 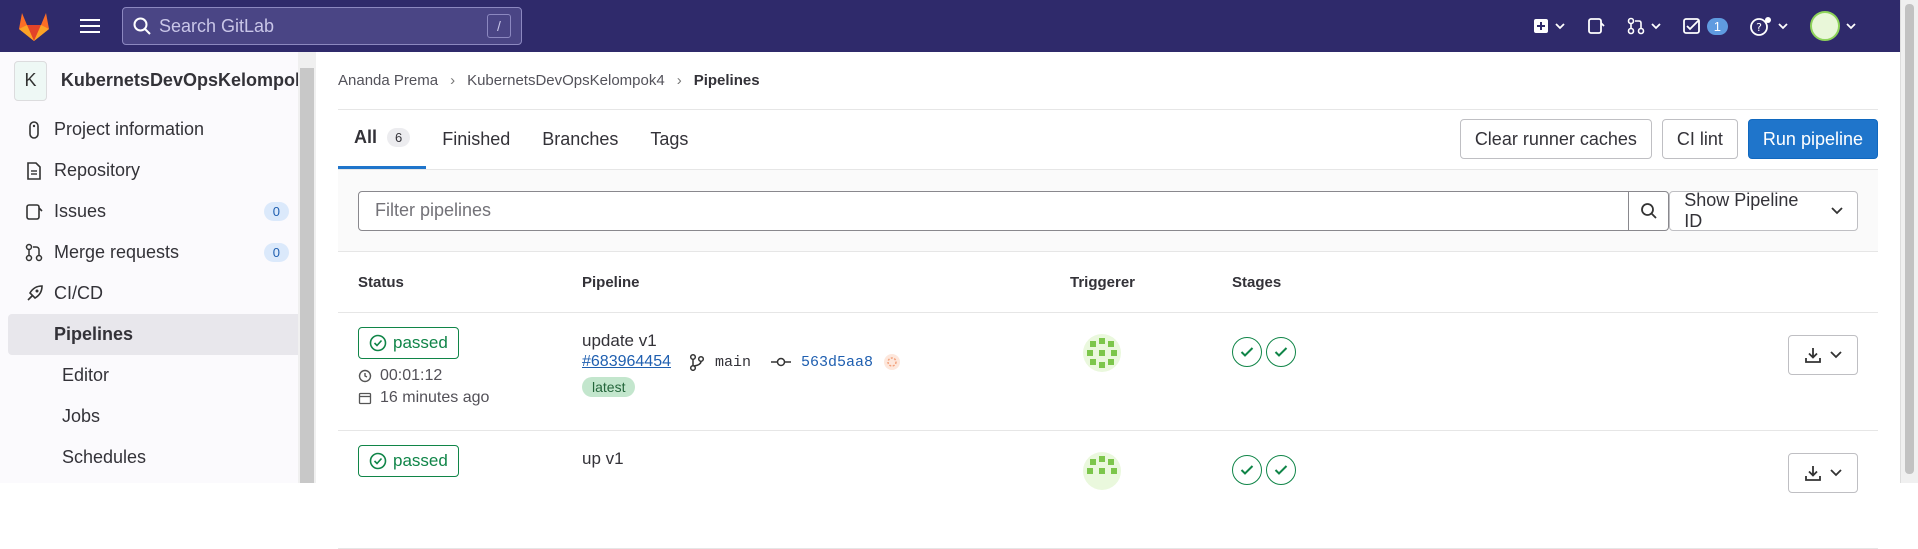 I want to click on sidebar-item-label: Project information, so click(x=129, y=129).